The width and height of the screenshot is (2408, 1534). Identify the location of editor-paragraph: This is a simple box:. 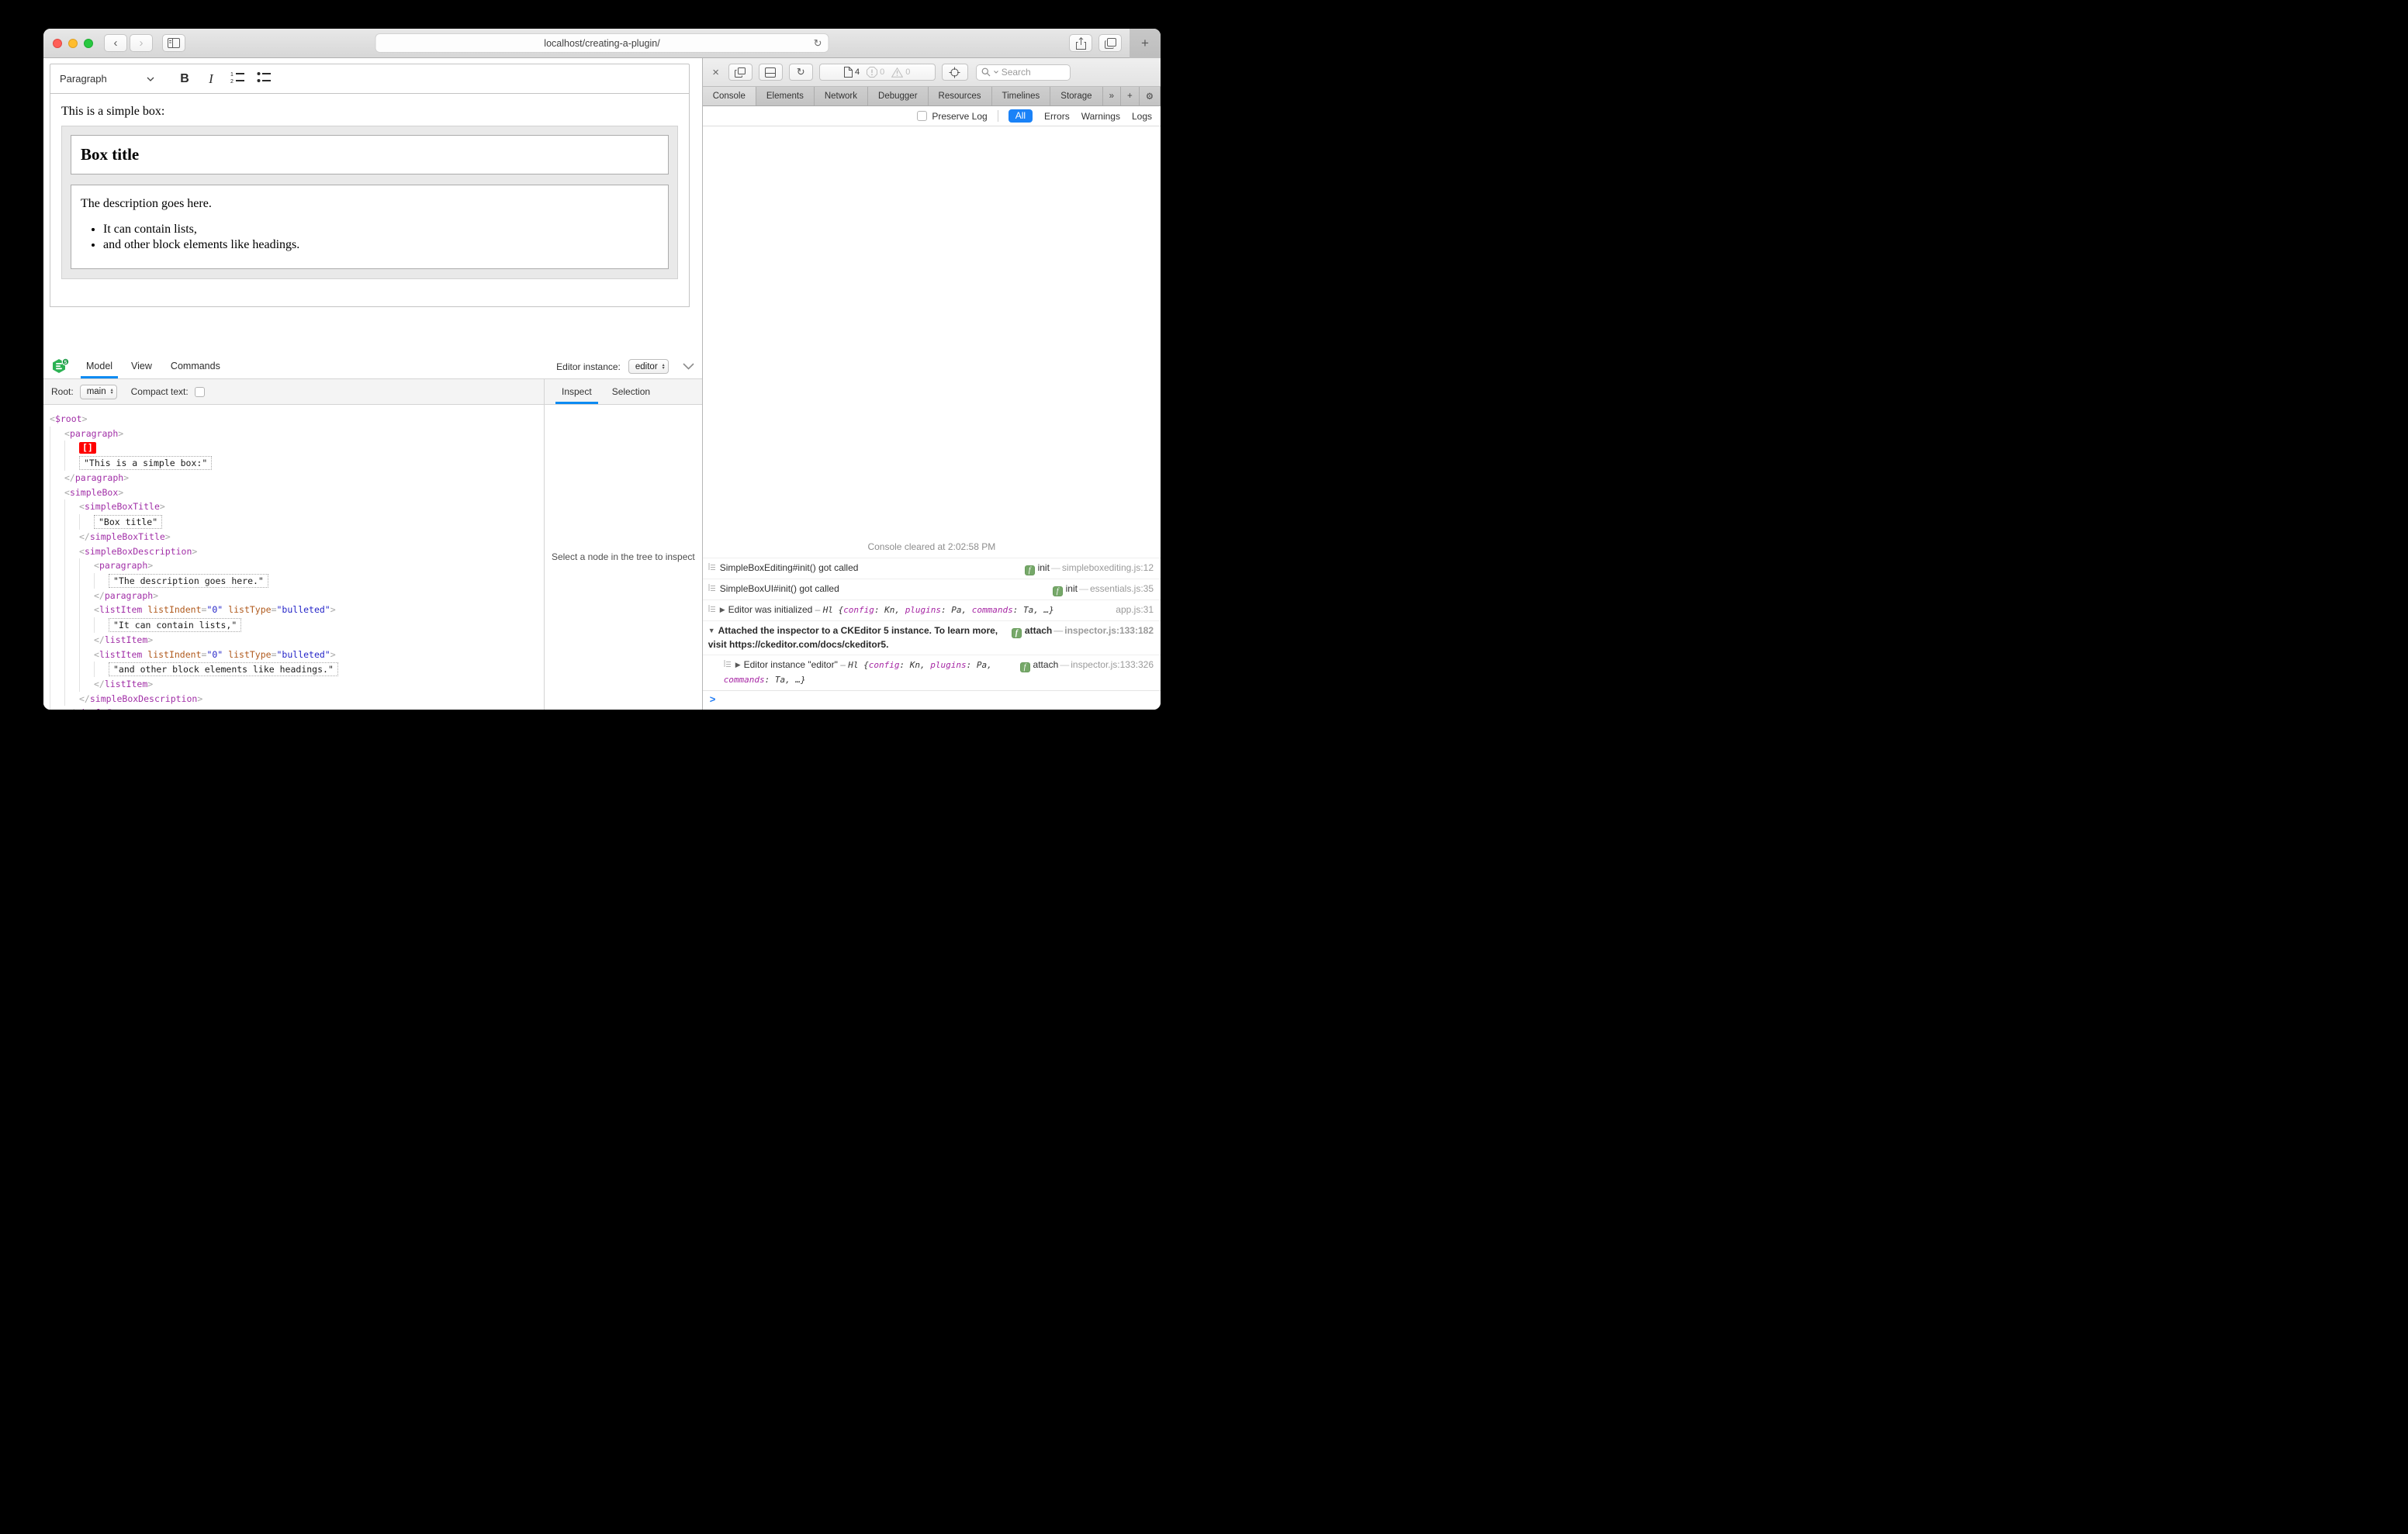
(369, 112).